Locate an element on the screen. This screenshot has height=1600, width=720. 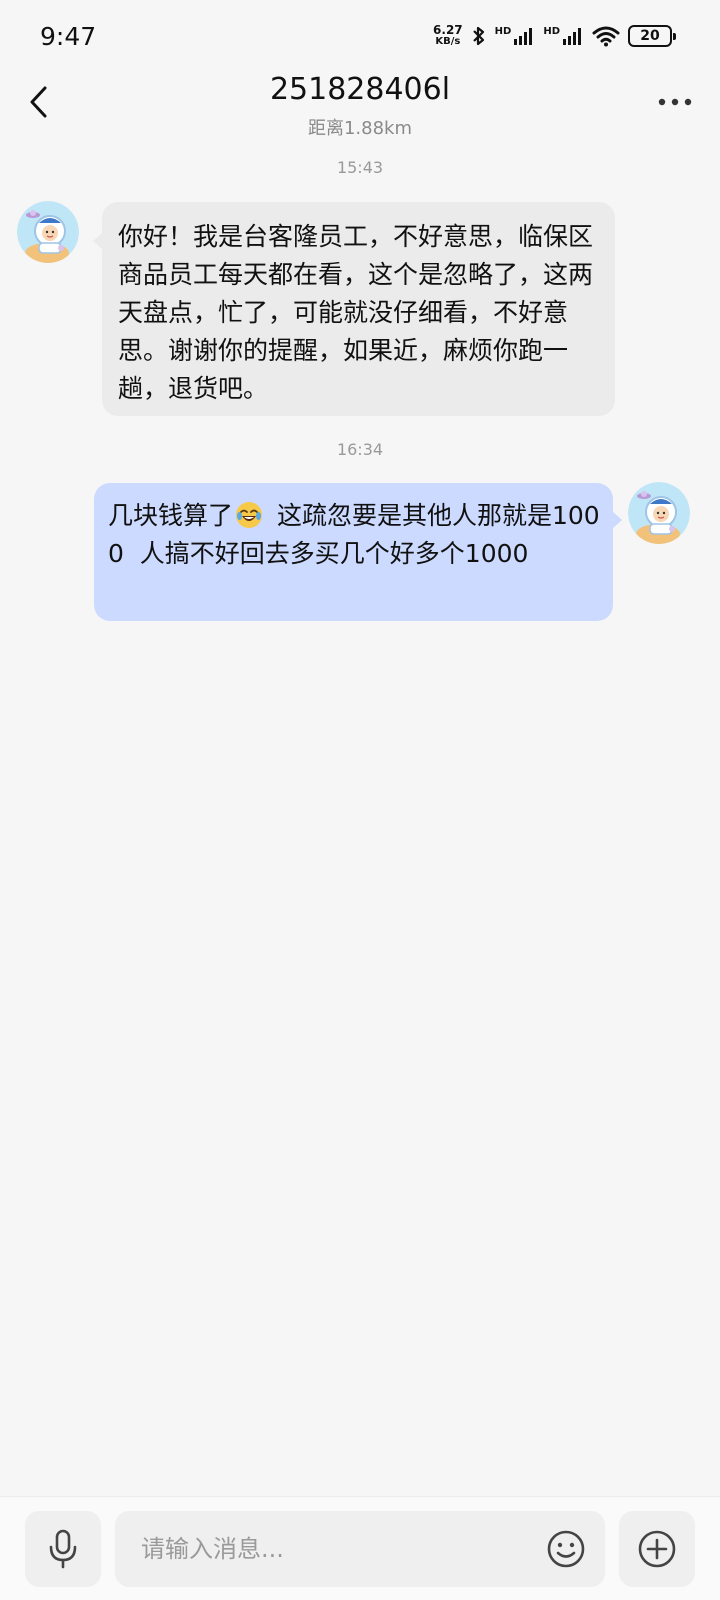
more-dots-icon is located at coordinates (675, 102).